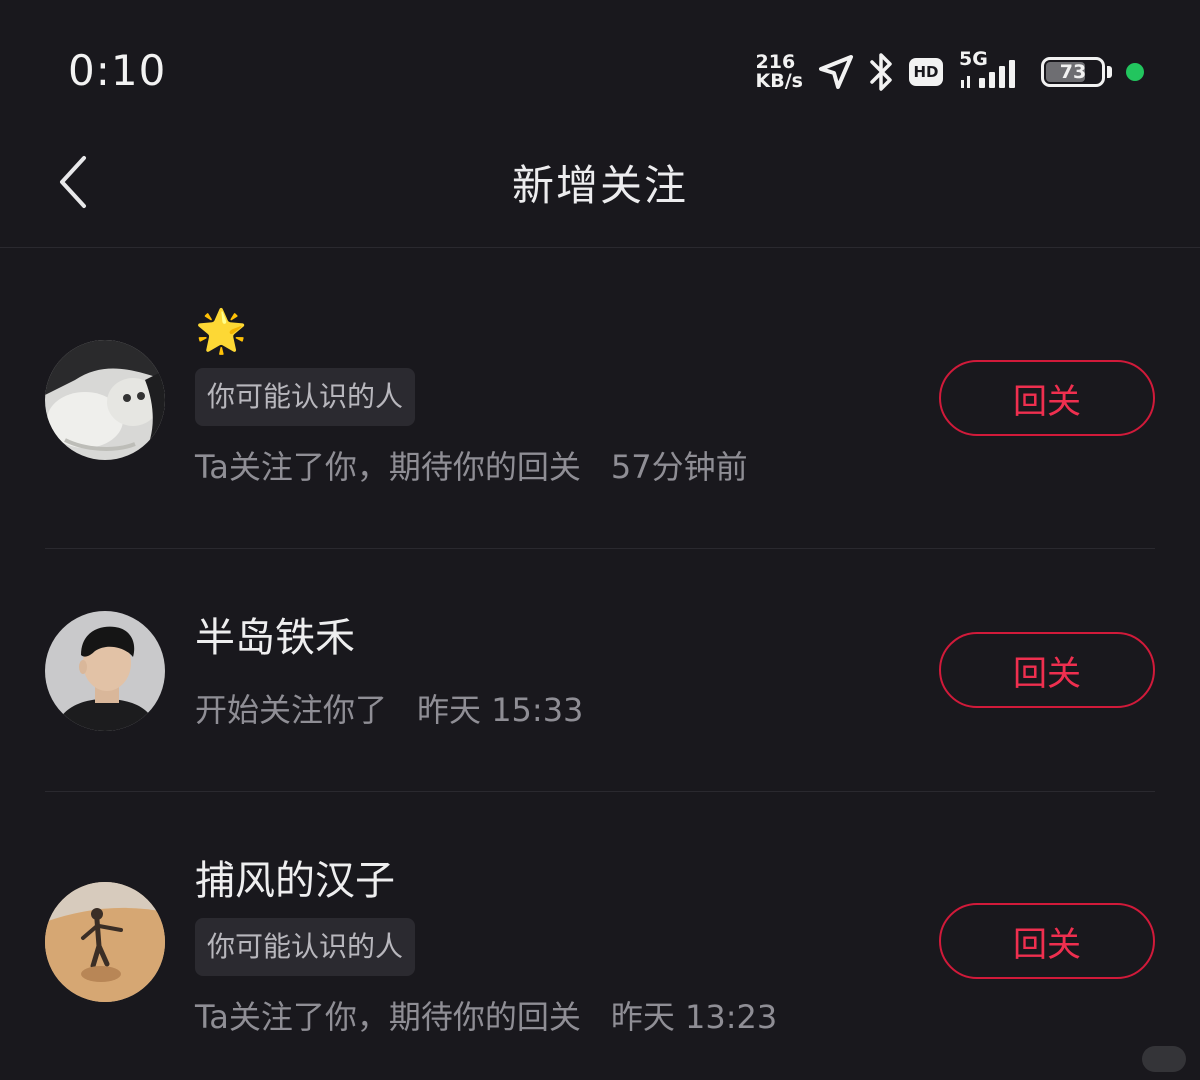 This screenshot has height=1080, width=1200. What do you see at coordinates (679, 467) in the screenshot?
I see `follow-time: 57分钟前` at bounding box center [679, 467].